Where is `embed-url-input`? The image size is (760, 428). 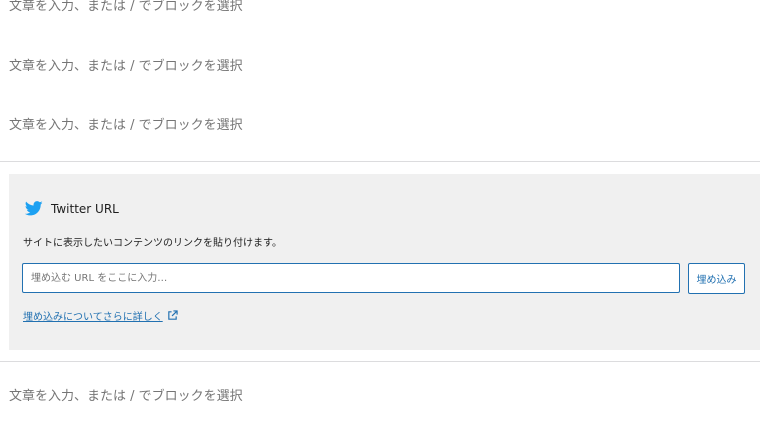
embed-url-input is located at coordinates (351, 278).